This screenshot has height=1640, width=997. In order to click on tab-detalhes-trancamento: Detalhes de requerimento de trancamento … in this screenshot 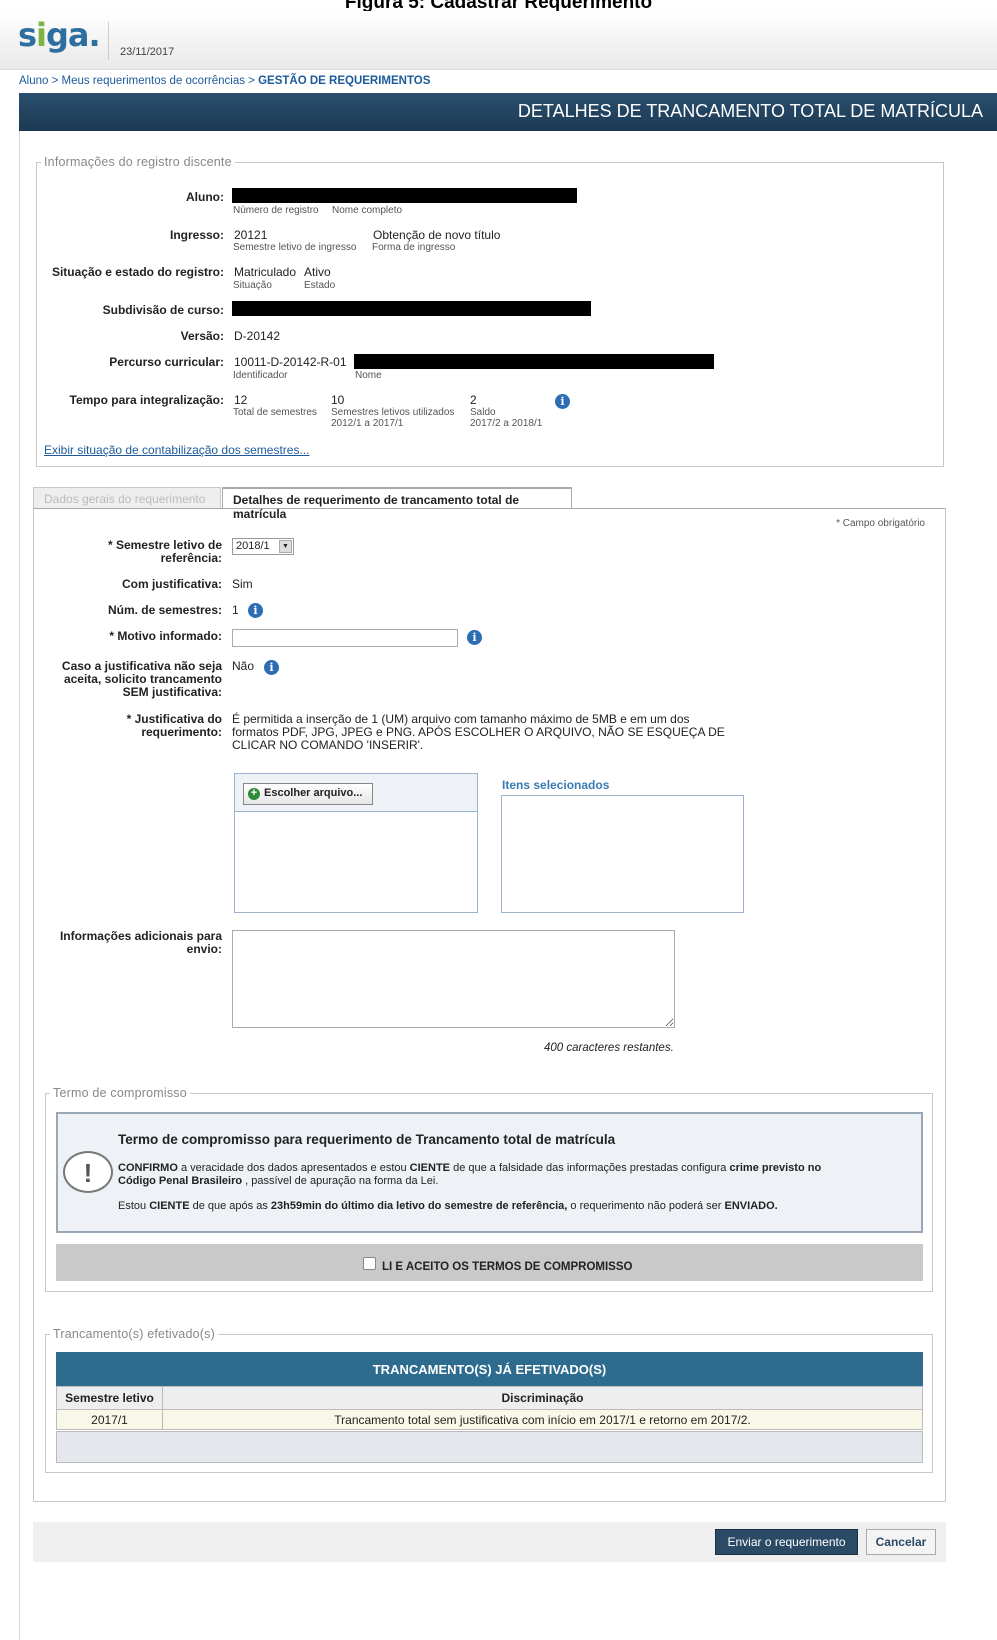, I will do `click(397, 504)`.